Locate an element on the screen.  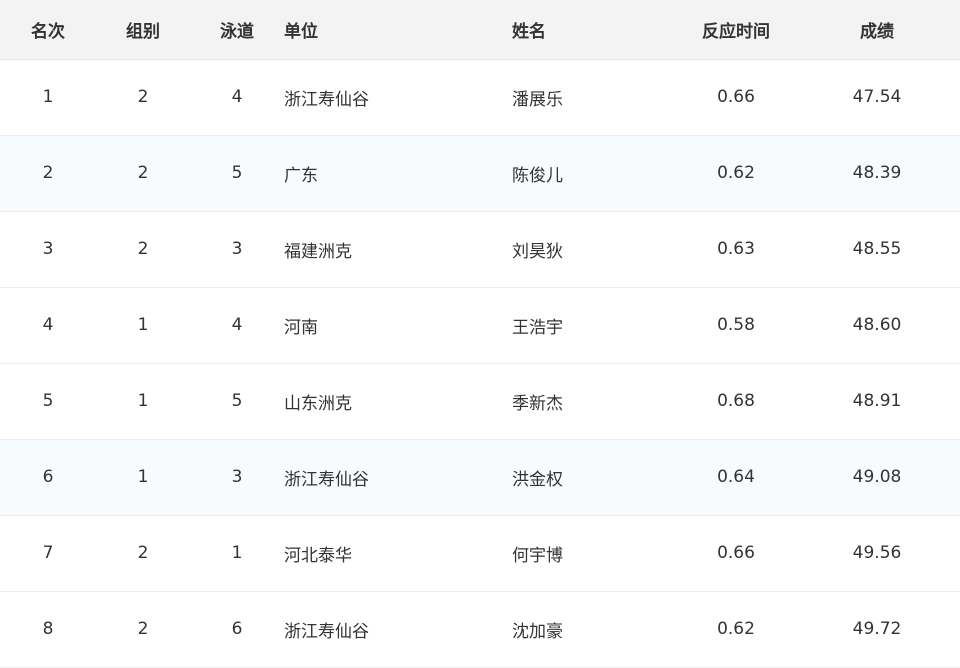
table-row: 5 1 5 山东洲克 季新杰 0.68 48.91 is located at coordinates (480, 401).